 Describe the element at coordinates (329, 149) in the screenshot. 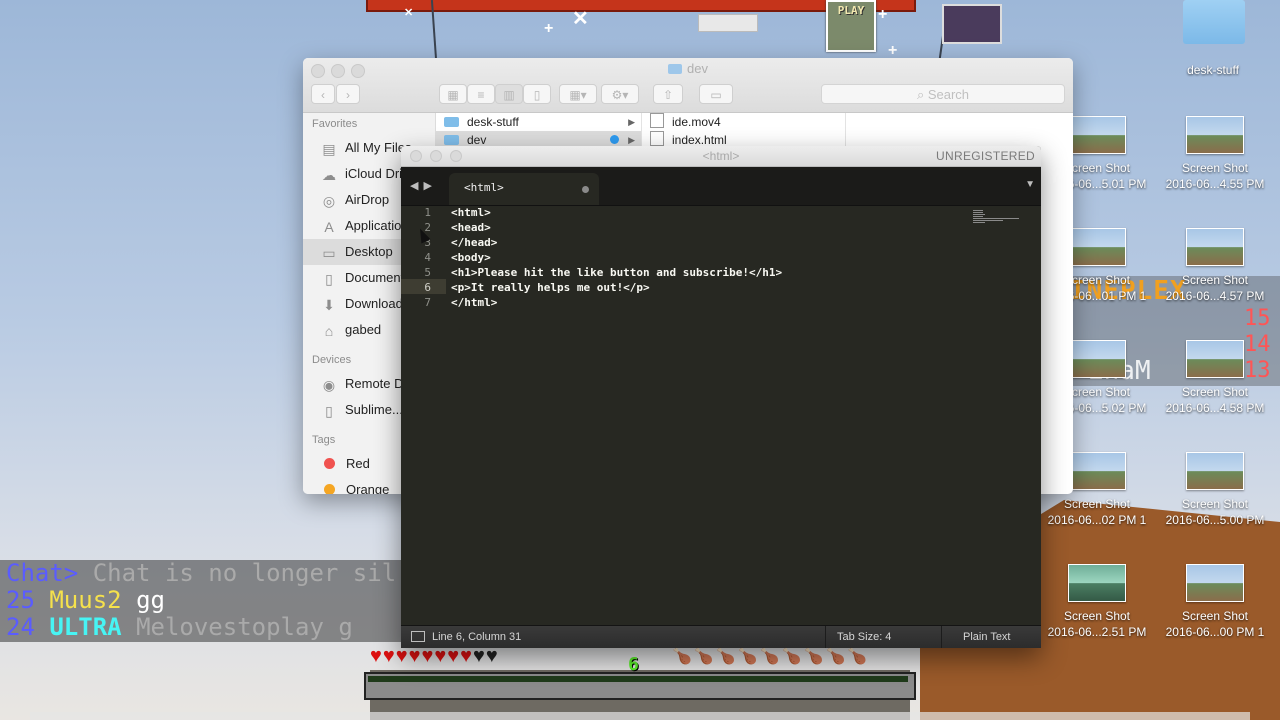

I see `all-files-icon: ▤` at that location.